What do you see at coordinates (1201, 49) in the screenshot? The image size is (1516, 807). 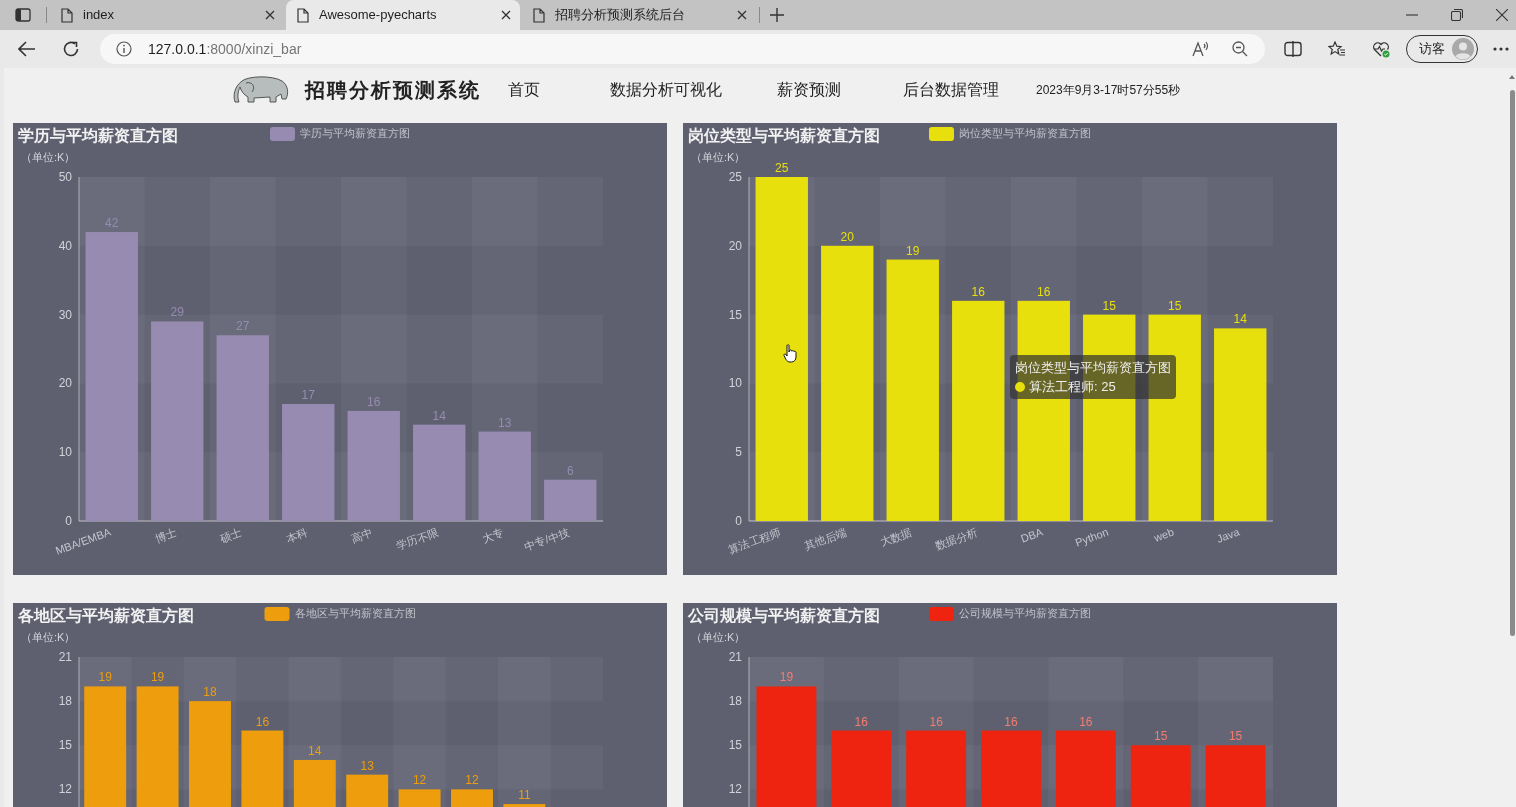 I see `read-aloud-icon` at bounding box center [1201, 49].